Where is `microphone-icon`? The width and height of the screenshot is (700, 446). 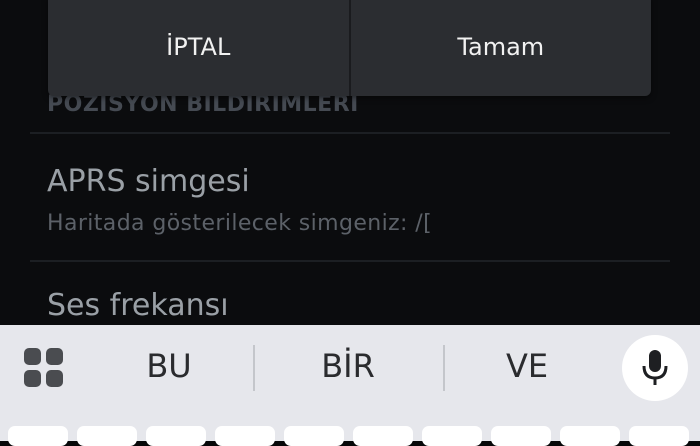 microphone-icon is located at coordinates (655, 367).